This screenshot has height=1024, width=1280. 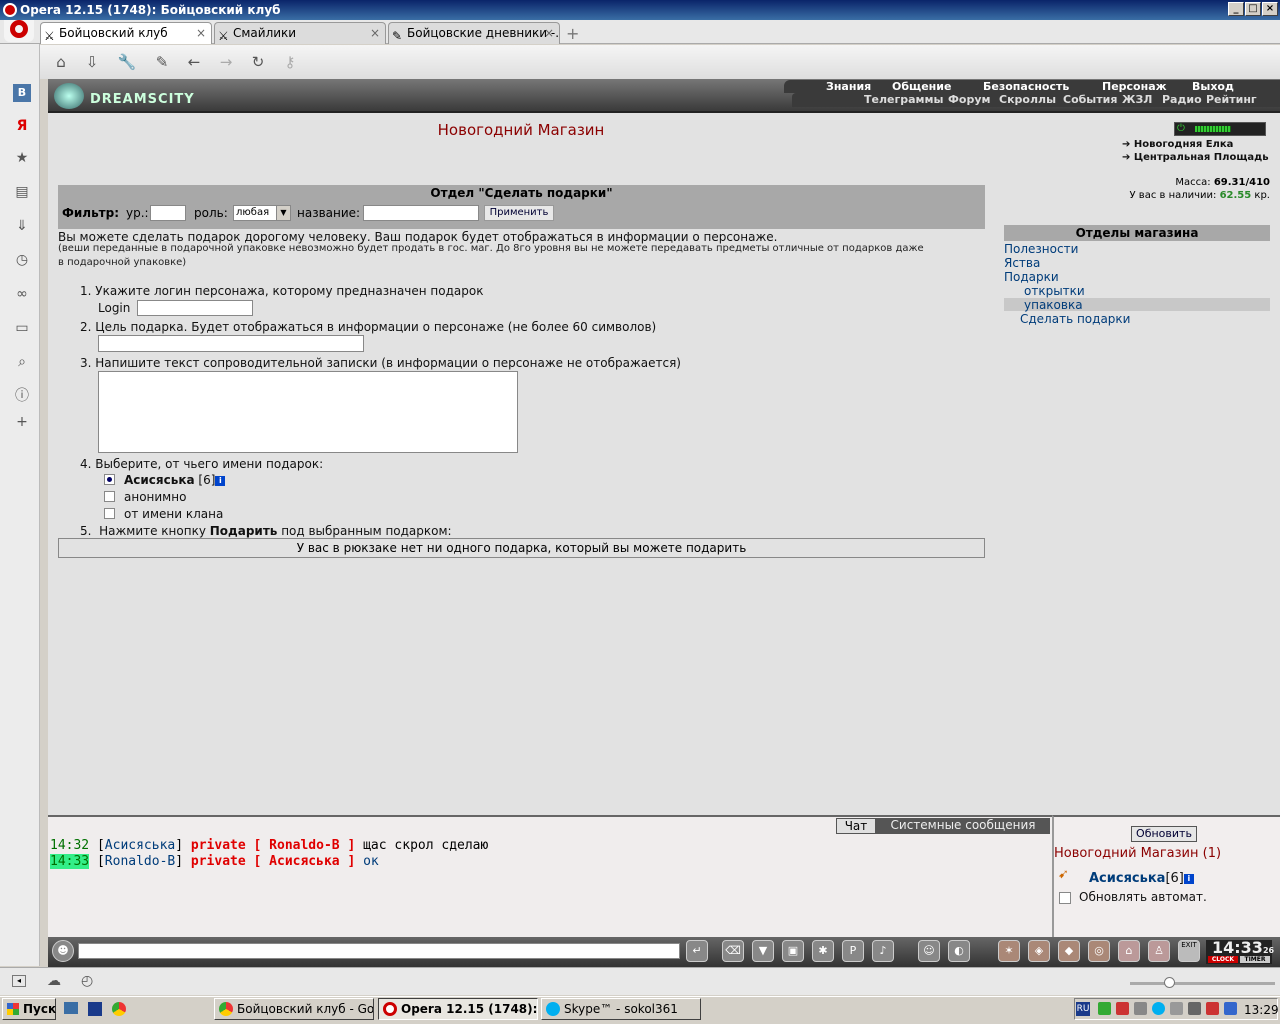 I want to click on menu-communication: Общение, so click(x=921, y=86).